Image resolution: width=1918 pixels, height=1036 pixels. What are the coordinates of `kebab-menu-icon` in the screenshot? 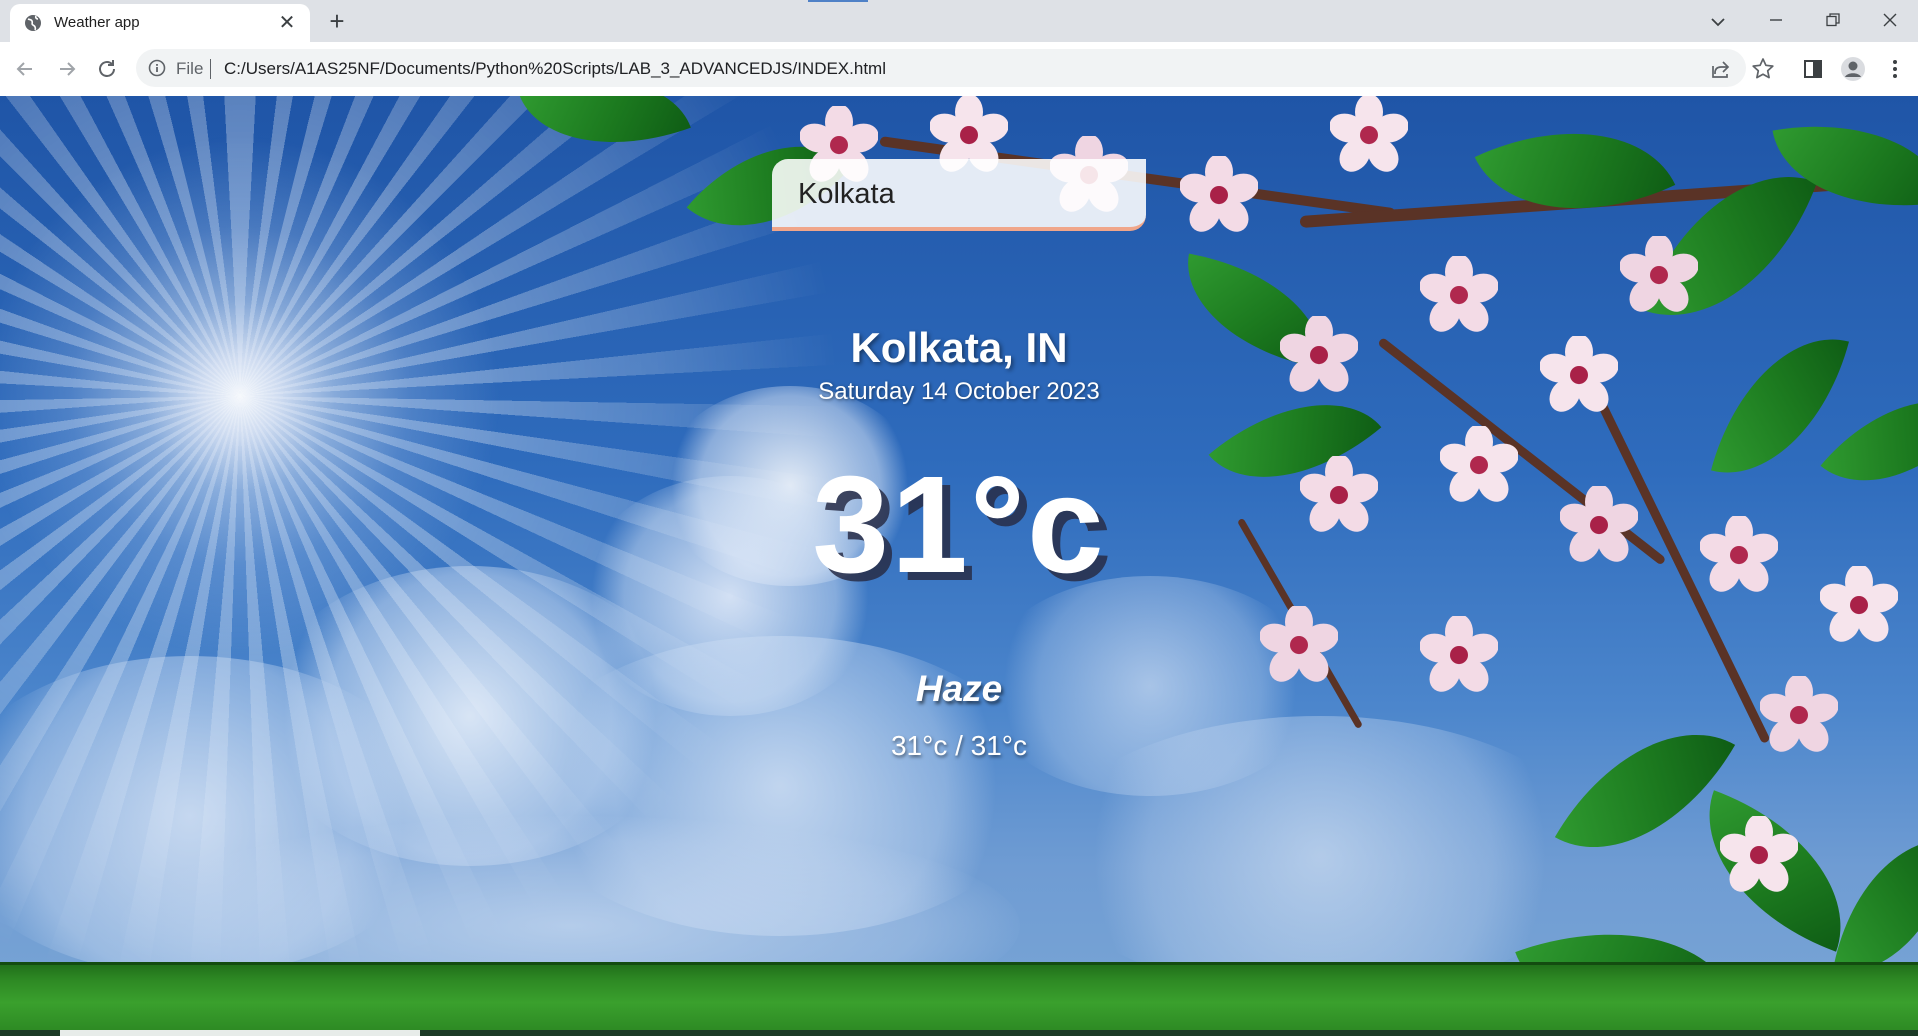 It's located at (1895, 69).